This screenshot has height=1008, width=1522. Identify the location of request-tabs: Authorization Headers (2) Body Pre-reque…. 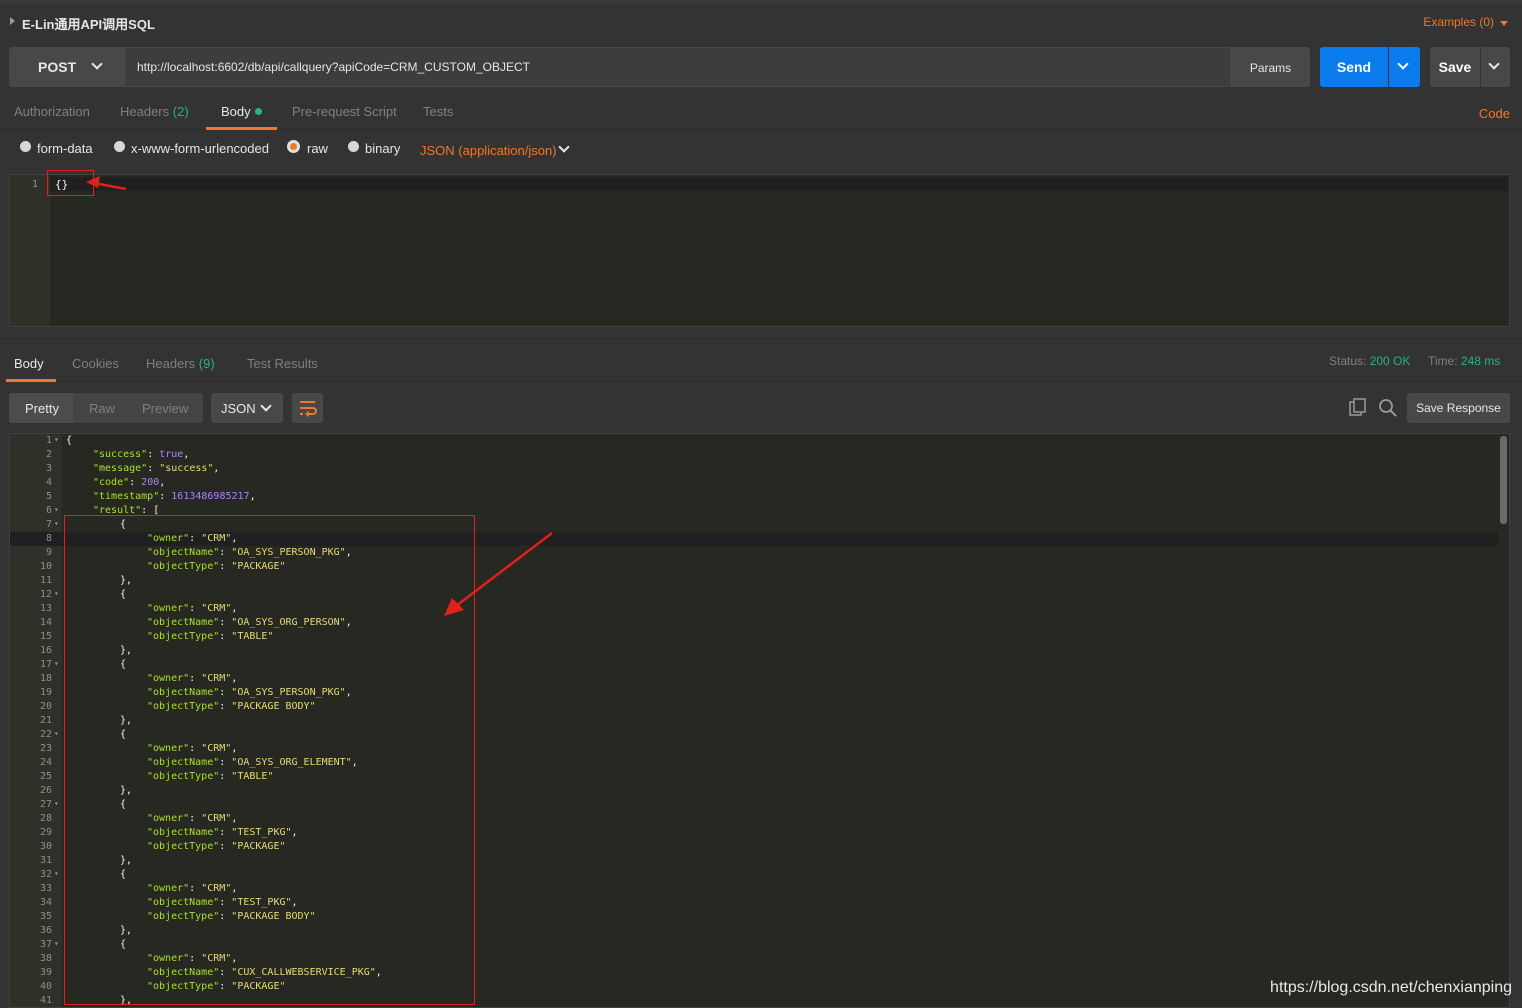
(761, 113).